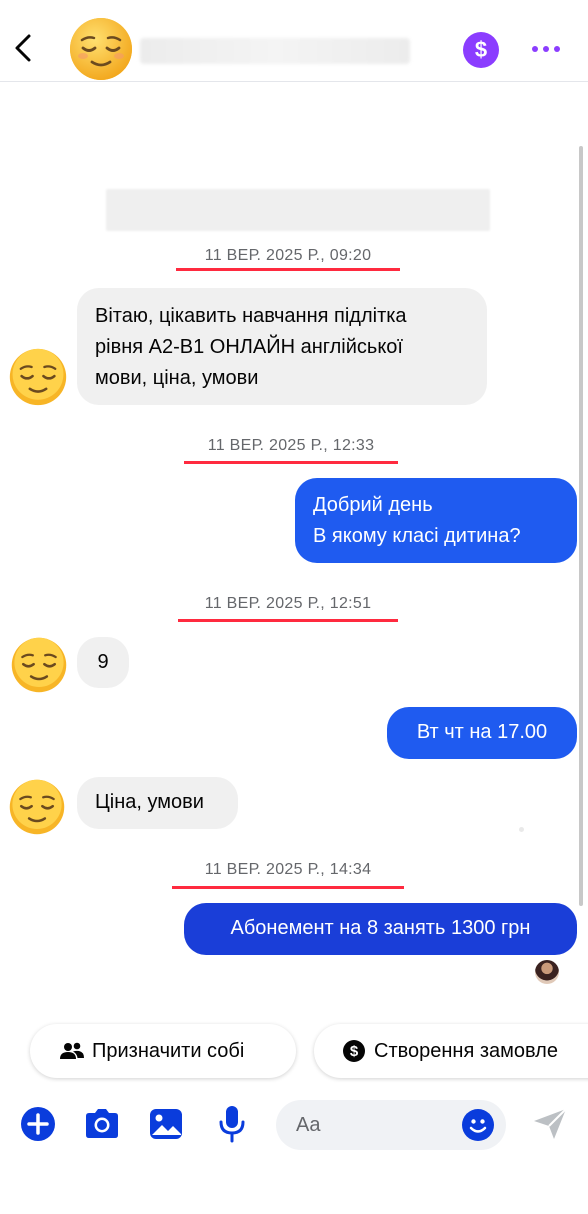 The height and width of the screenshot is (1214, 588). I want to click on message-line: Ціна, умови, so click(149, 802).